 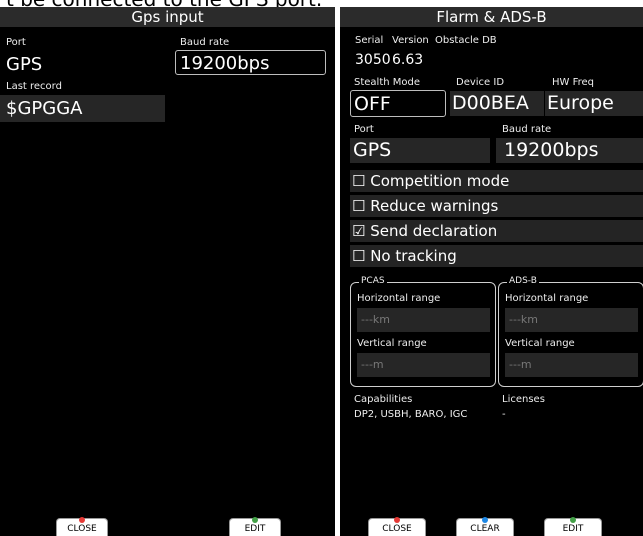 What do you see at coordinates (24, 64) in the screenshot?
I see `port-value: GPS` at bounding box center [24, 64].